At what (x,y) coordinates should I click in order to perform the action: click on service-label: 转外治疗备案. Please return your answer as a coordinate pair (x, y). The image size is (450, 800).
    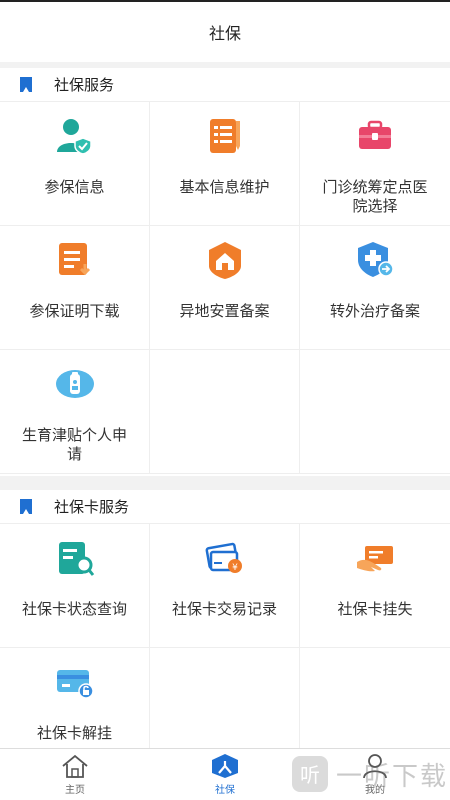
    Looking at the image, I should click on (374, 311).